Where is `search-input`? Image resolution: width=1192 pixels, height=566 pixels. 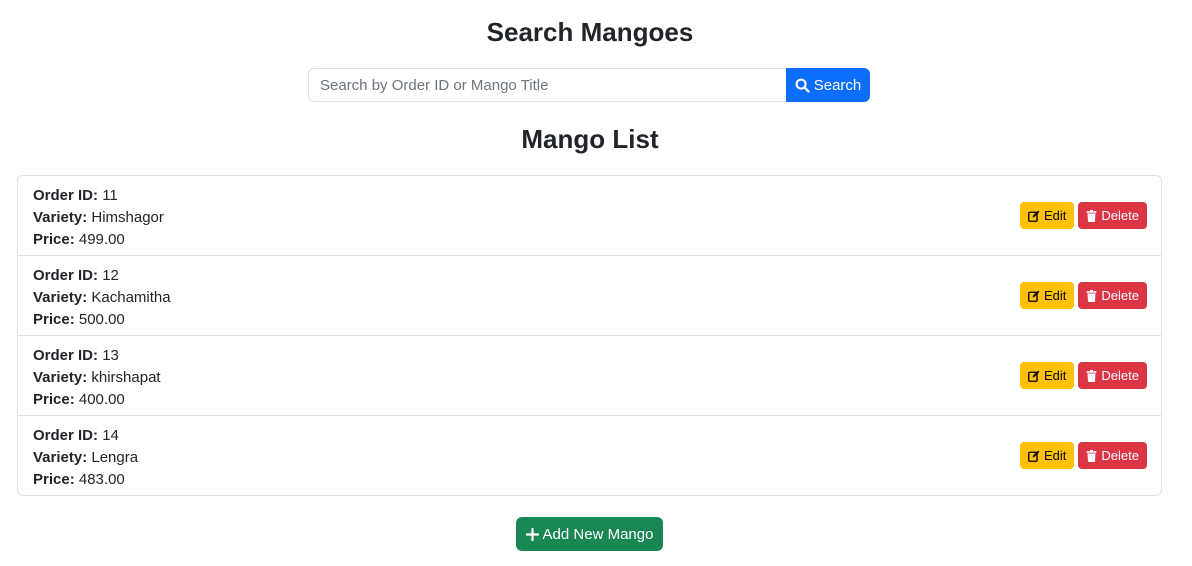 search-input is located at coordinates (547, 85).